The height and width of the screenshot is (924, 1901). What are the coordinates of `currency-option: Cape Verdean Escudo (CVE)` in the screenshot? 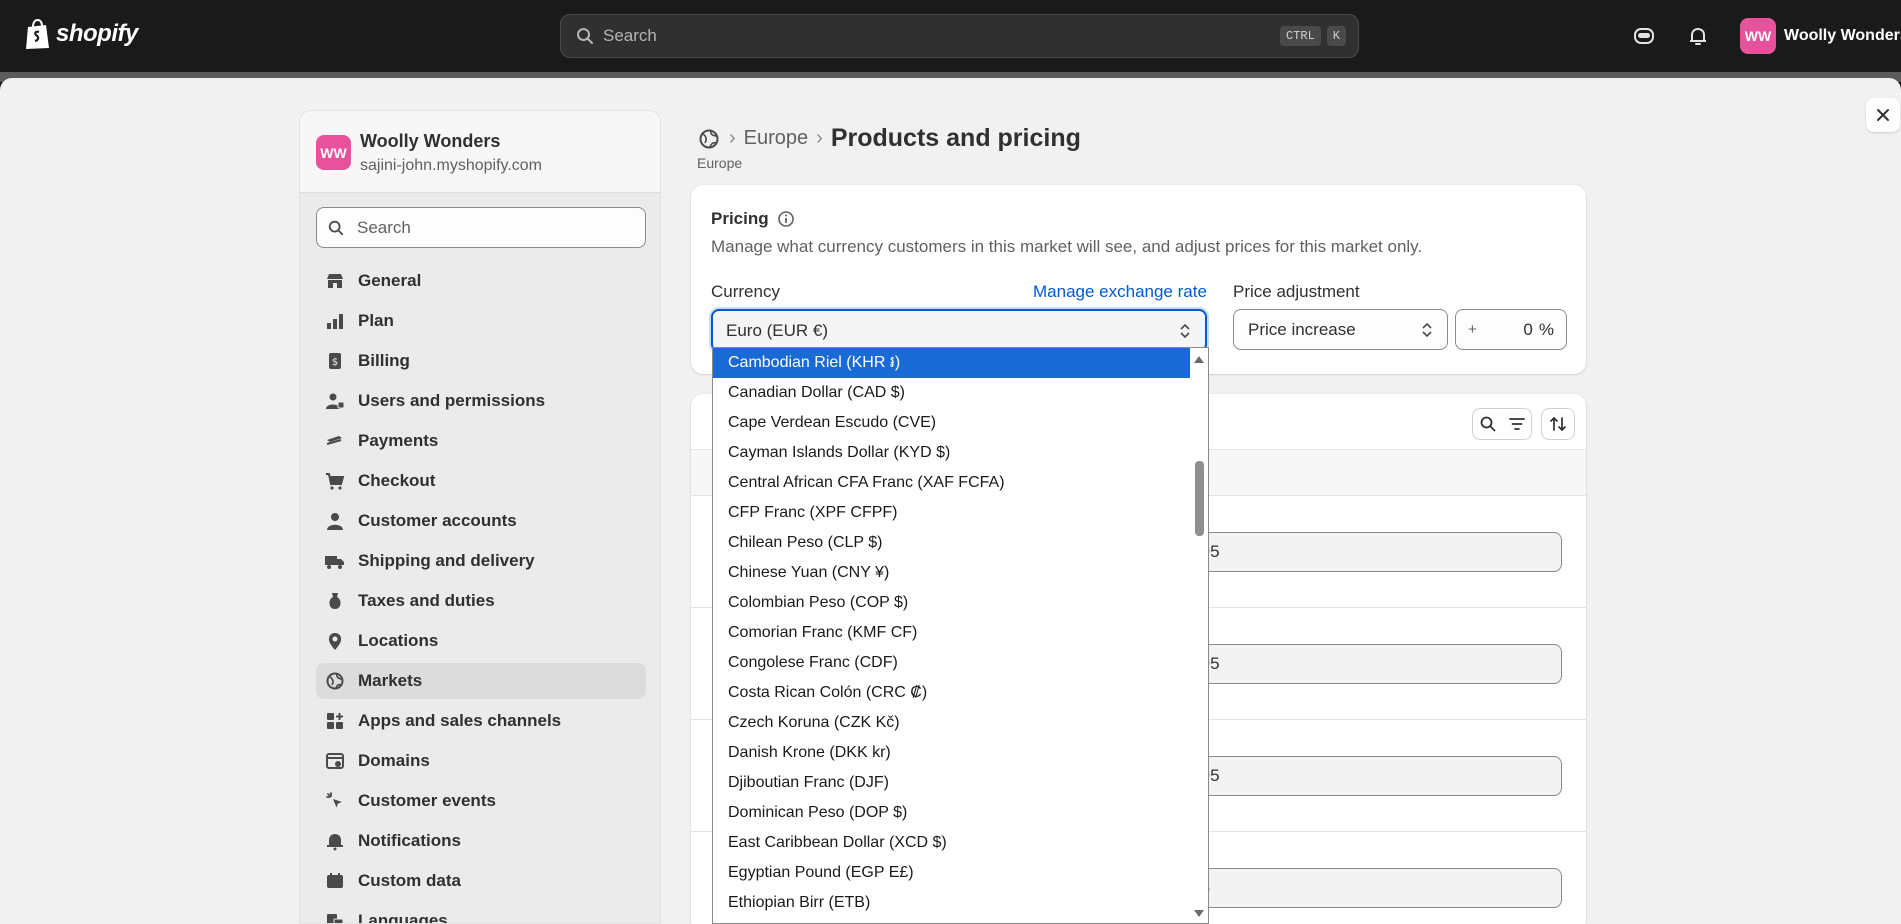 It's located at (952, 423).